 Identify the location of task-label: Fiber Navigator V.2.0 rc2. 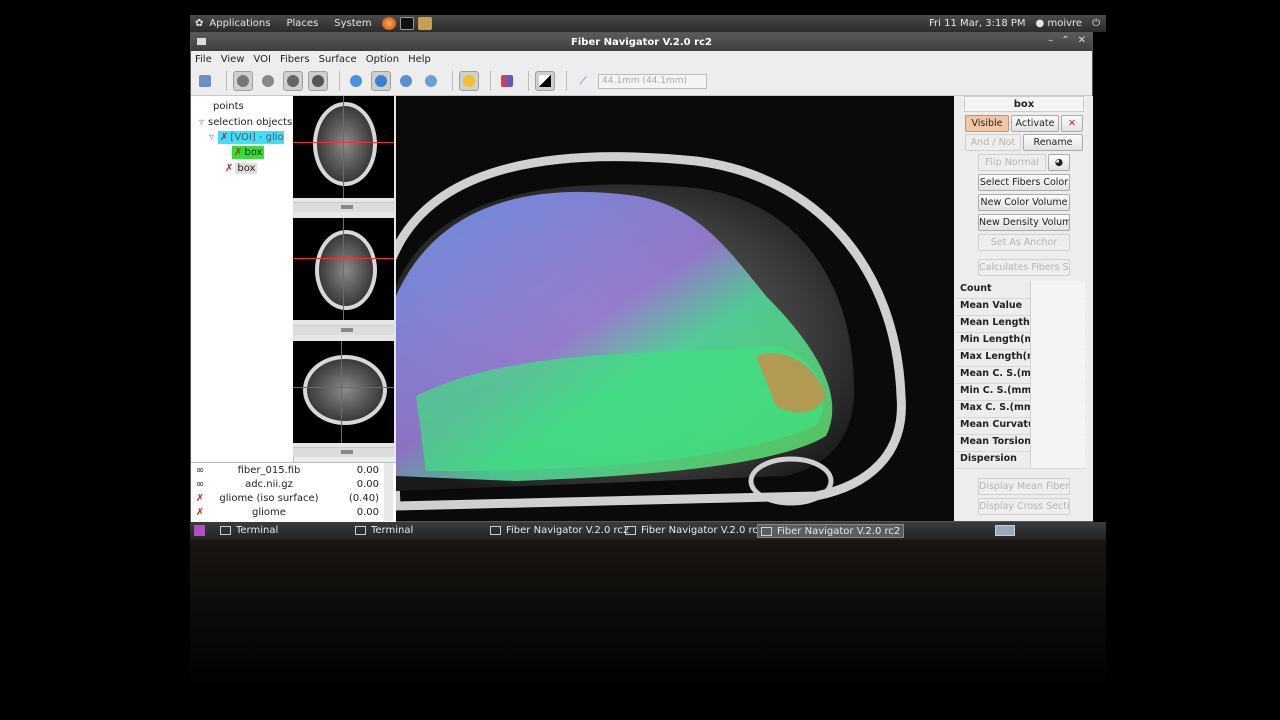
(839, 531).